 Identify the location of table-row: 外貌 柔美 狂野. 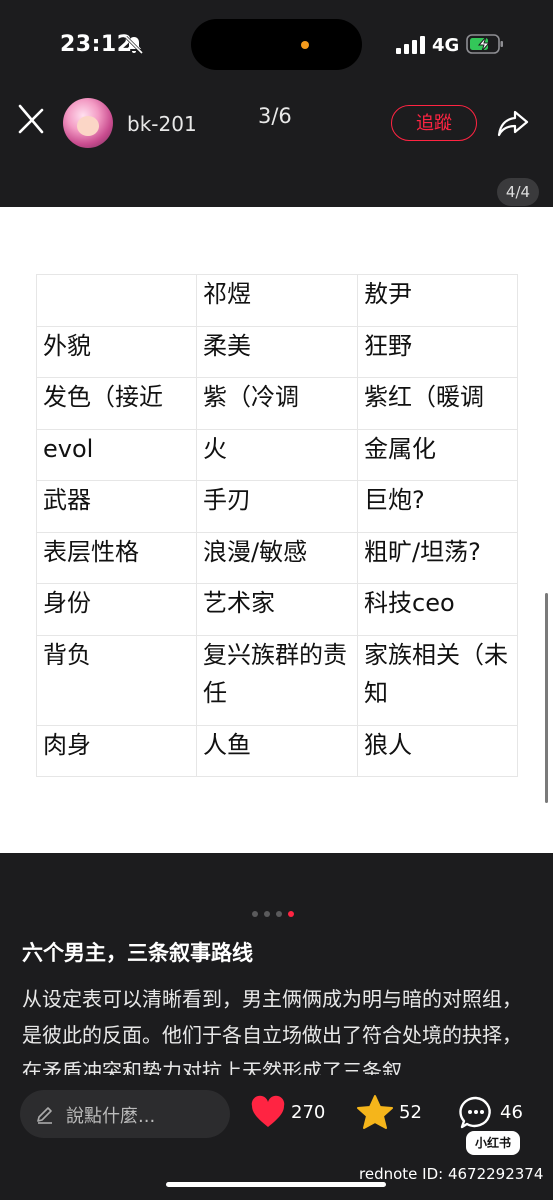
(277, 351).